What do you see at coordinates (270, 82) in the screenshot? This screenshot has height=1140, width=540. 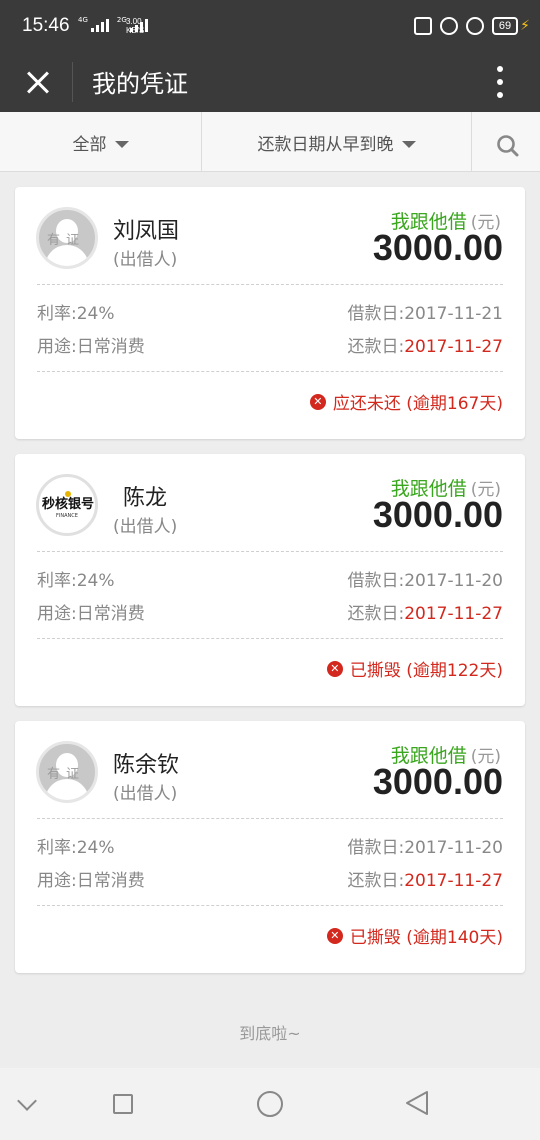 I see `app-bar: 我的凭证` at bounding box center [270, 82].